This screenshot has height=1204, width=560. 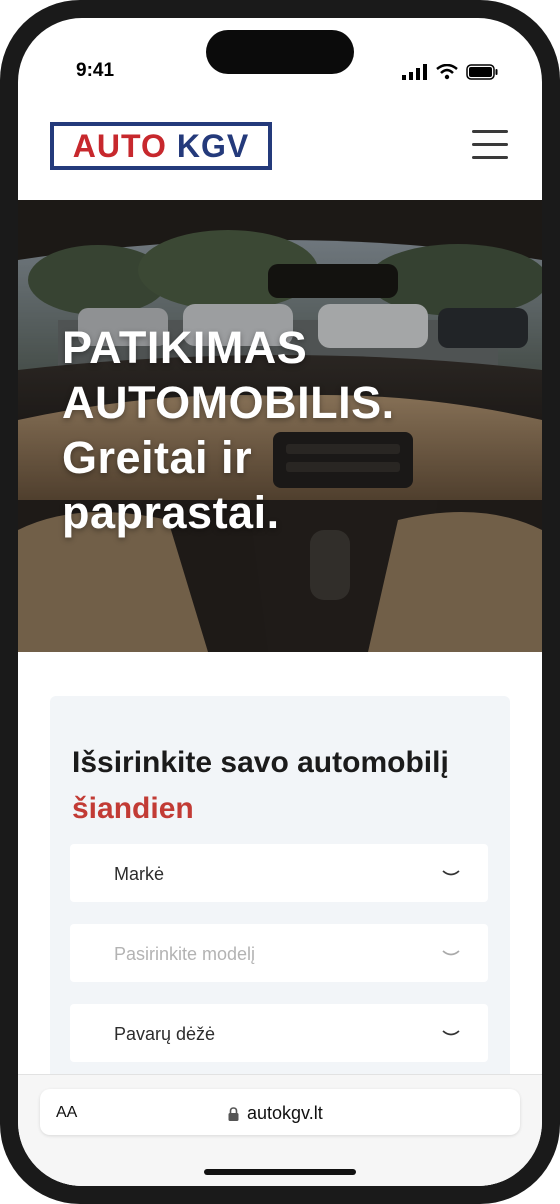 What do you see at coordinates (447, 72) in the screenshot?
I see `wifi-icon` at bounding box center [447, 72].